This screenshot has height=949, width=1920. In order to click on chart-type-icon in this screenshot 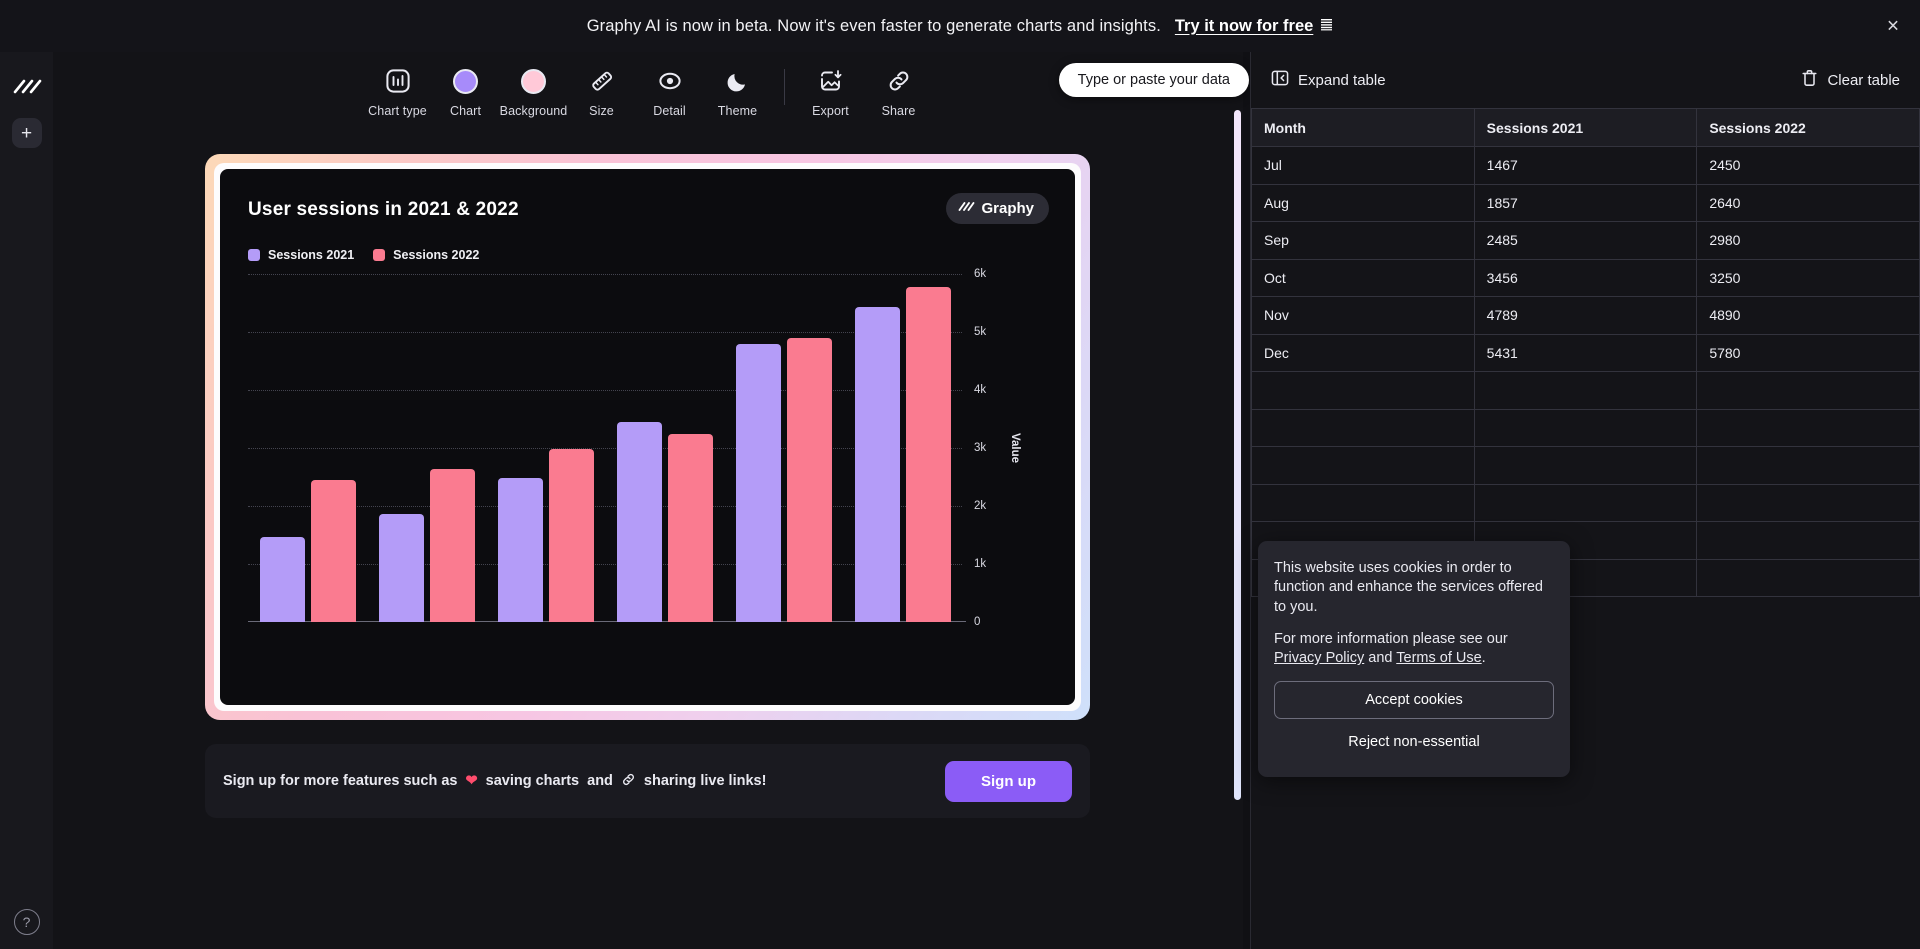, I will do `click(398, 81)`.